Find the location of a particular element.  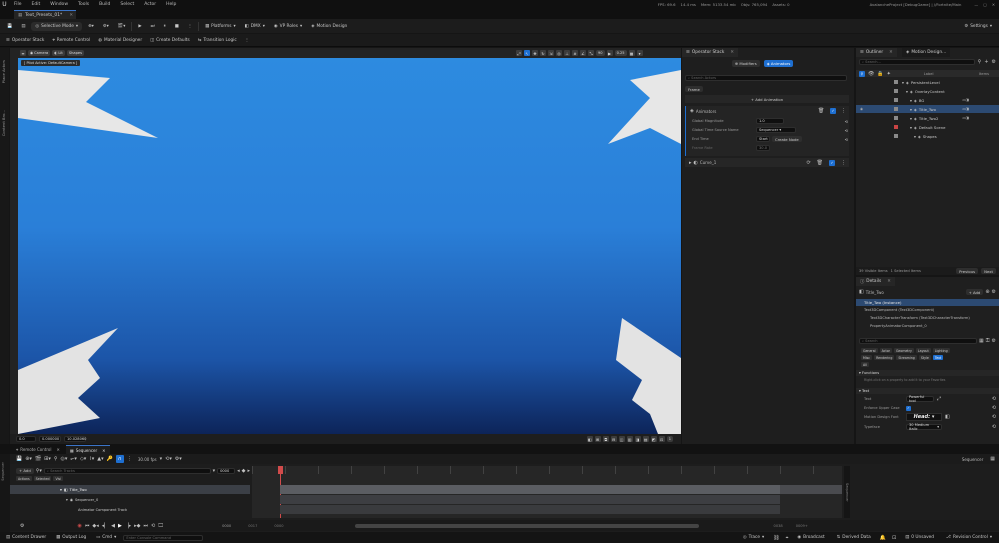

outliner-row: ▾ ◈ Title_Two2 ▭◨ is located at coordinates (927, 118).